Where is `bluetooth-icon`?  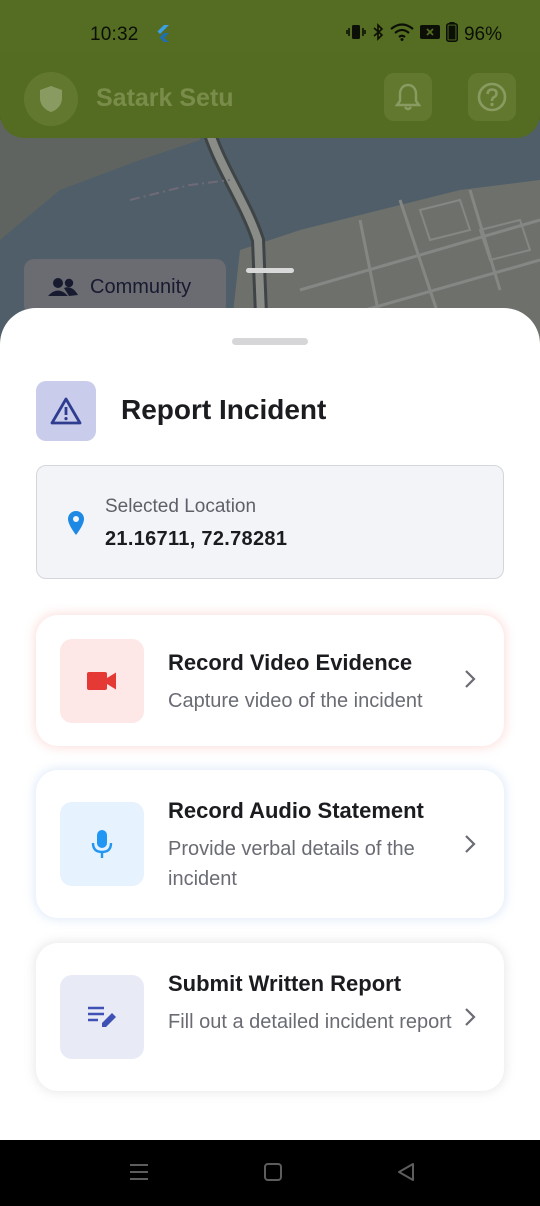 bluetooth-icon is located at coordinates (378, 35).